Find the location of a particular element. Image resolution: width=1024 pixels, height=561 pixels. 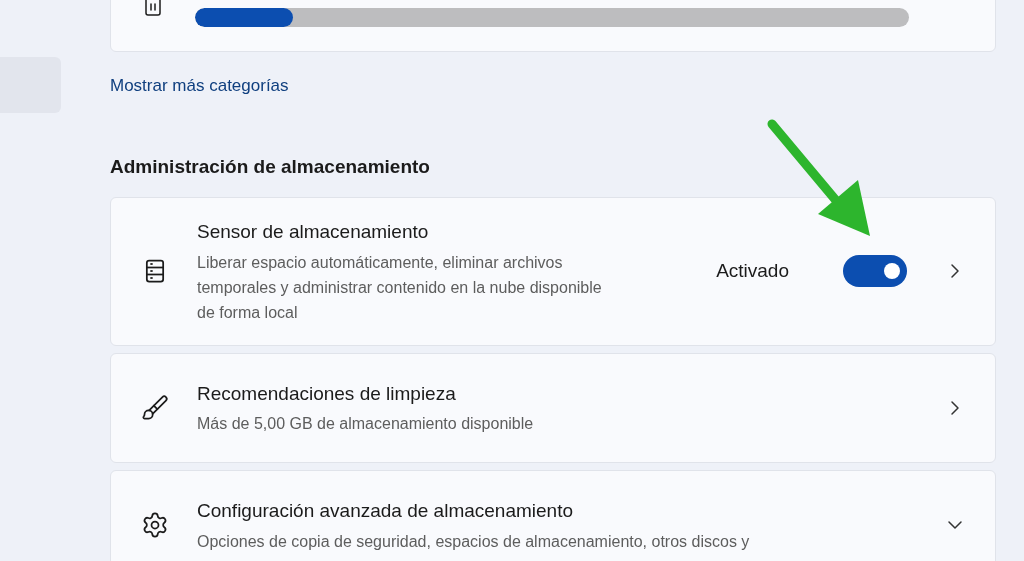

toggle-switch is located at coordinates (875, 271).